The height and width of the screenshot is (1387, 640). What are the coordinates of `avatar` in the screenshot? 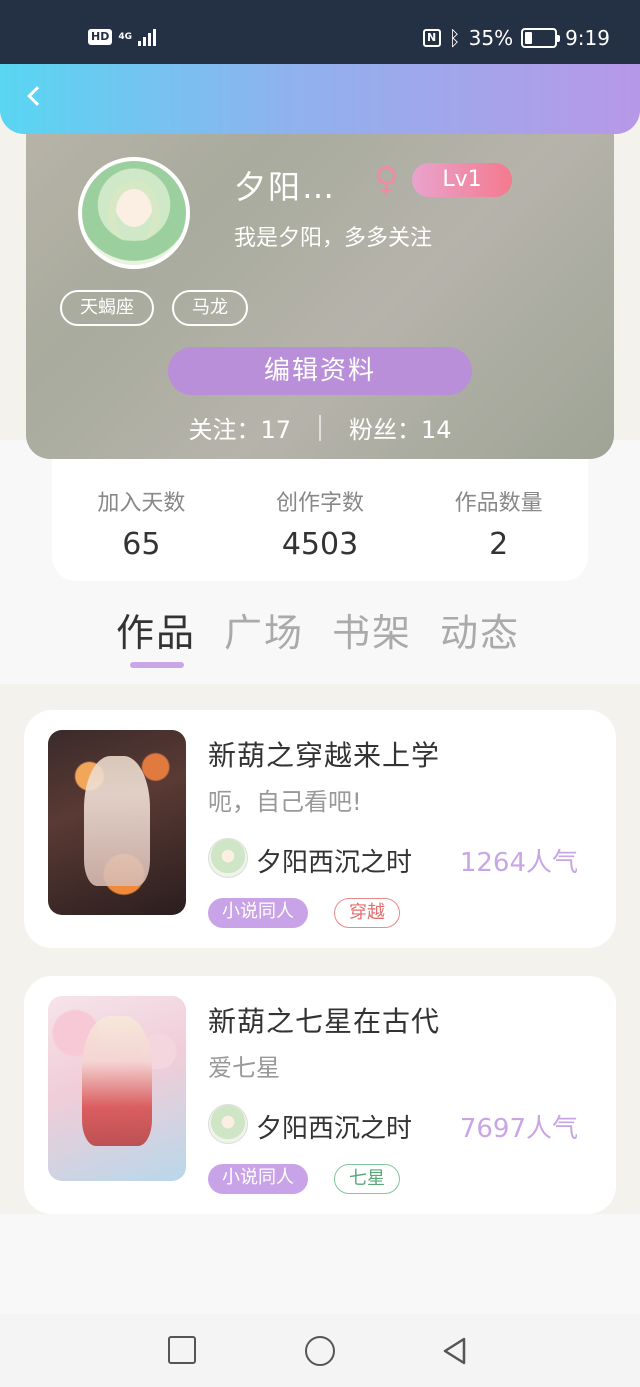 It's located at (134, 213).